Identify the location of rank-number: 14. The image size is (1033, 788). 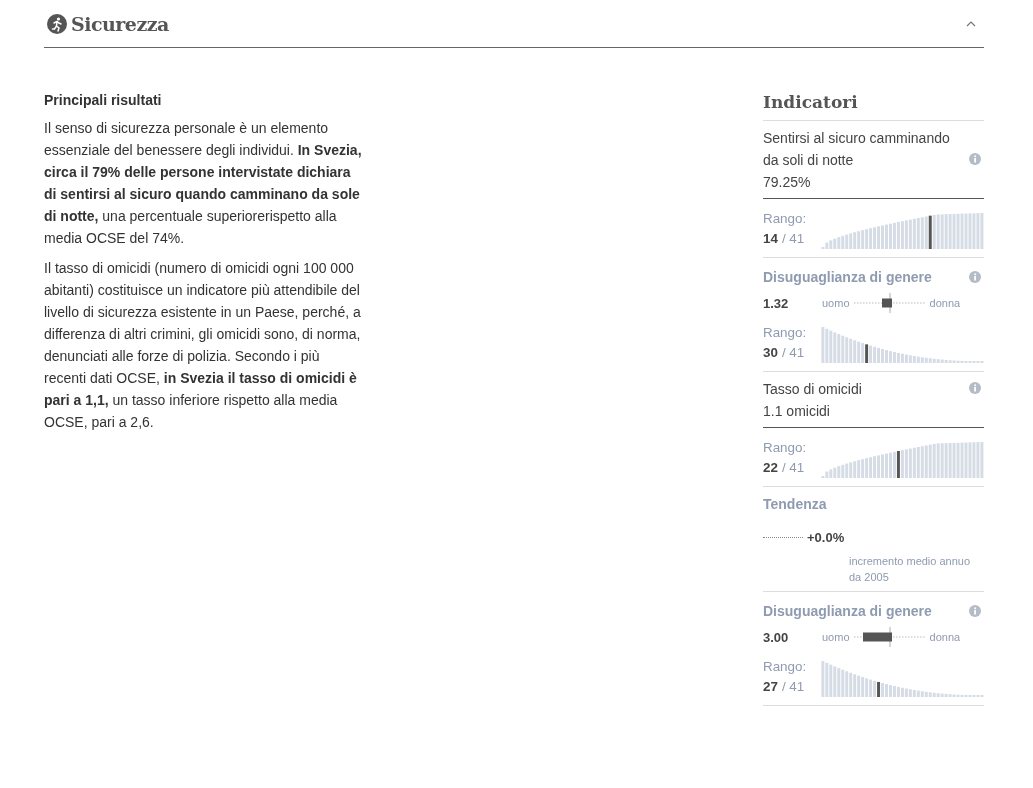
(770, 238).